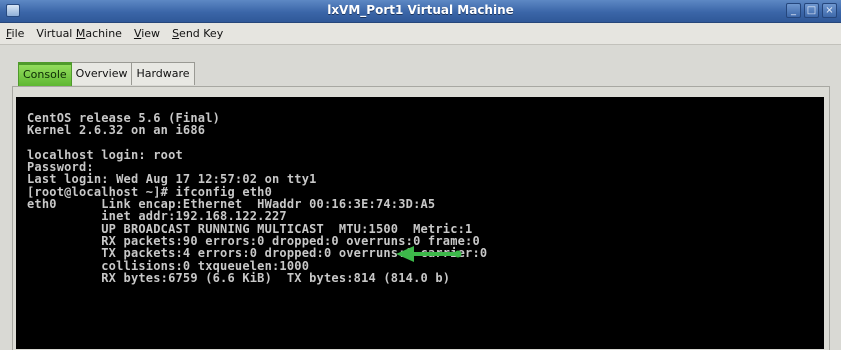 The height and width of the screenshot is (350, 841). Describe the element at coordinates (147, 33) in the screenshot. I see `menu-view: View` at that location.